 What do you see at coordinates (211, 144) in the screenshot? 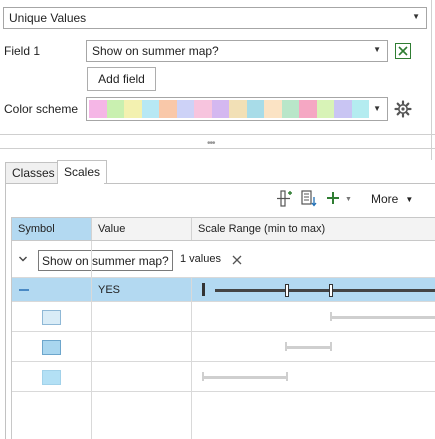
I see `splitter-grip-icon: •••` at bounding box center [211, 144].